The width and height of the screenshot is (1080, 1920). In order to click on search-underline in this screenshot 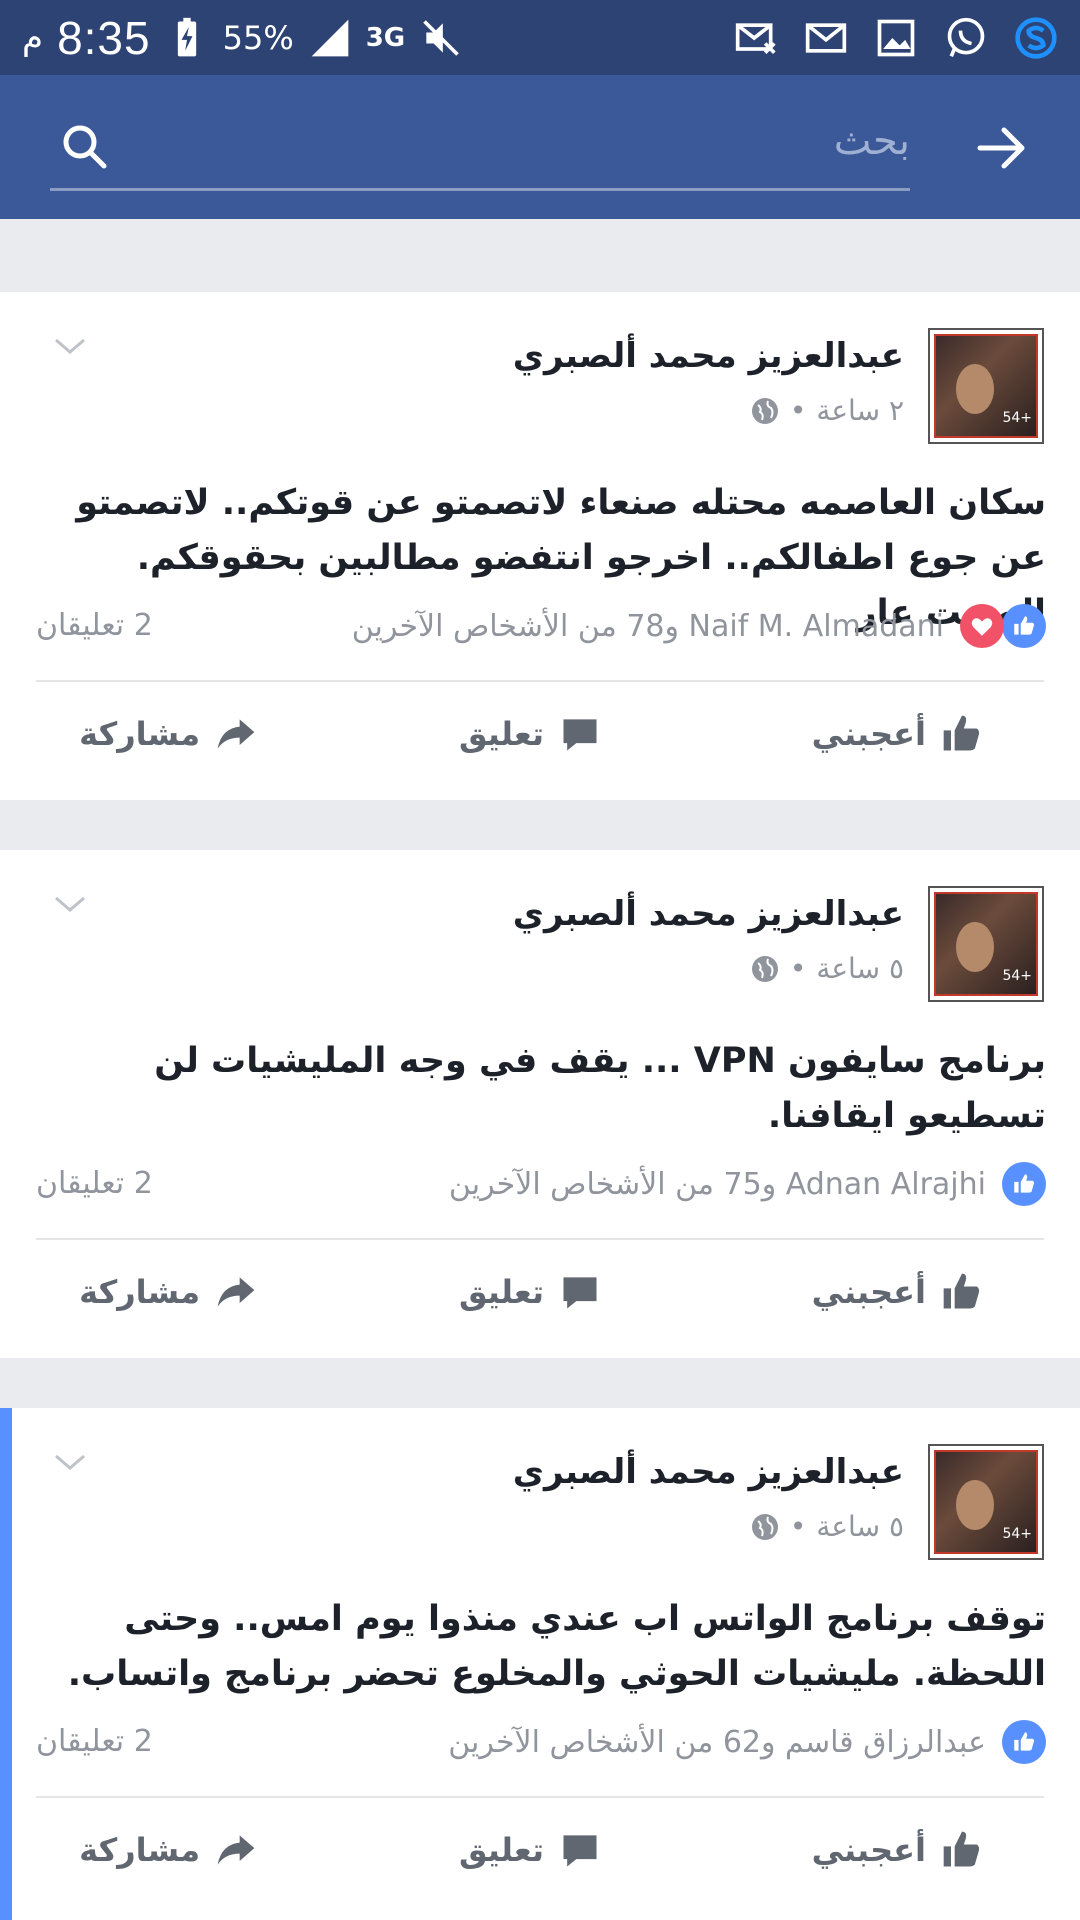, I will do `click(480, 189)`.